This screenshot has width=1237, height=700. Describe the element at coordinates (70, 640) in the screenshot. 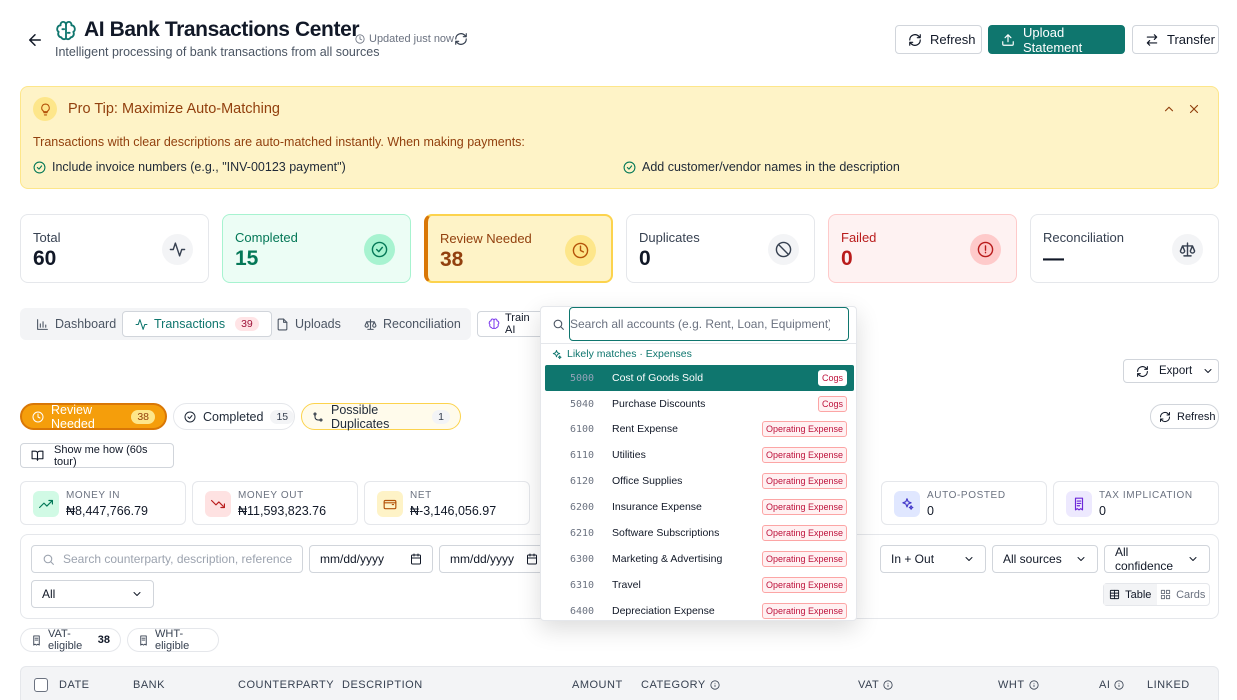

I see `vat-eligible-chip: VAT-eligible 38` at that location.